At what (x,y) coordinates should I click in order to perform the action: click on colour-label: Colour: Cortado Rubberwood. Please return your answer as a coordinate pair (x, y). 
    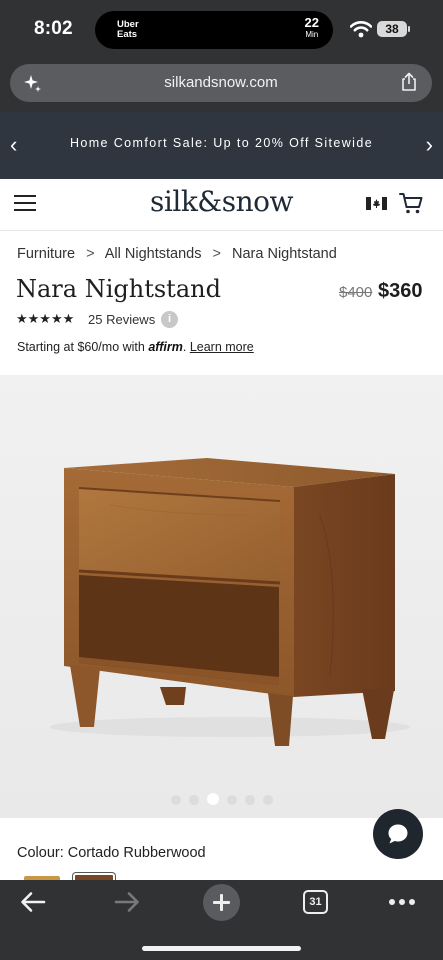
    Looking at the image, I should click on (111, 853).